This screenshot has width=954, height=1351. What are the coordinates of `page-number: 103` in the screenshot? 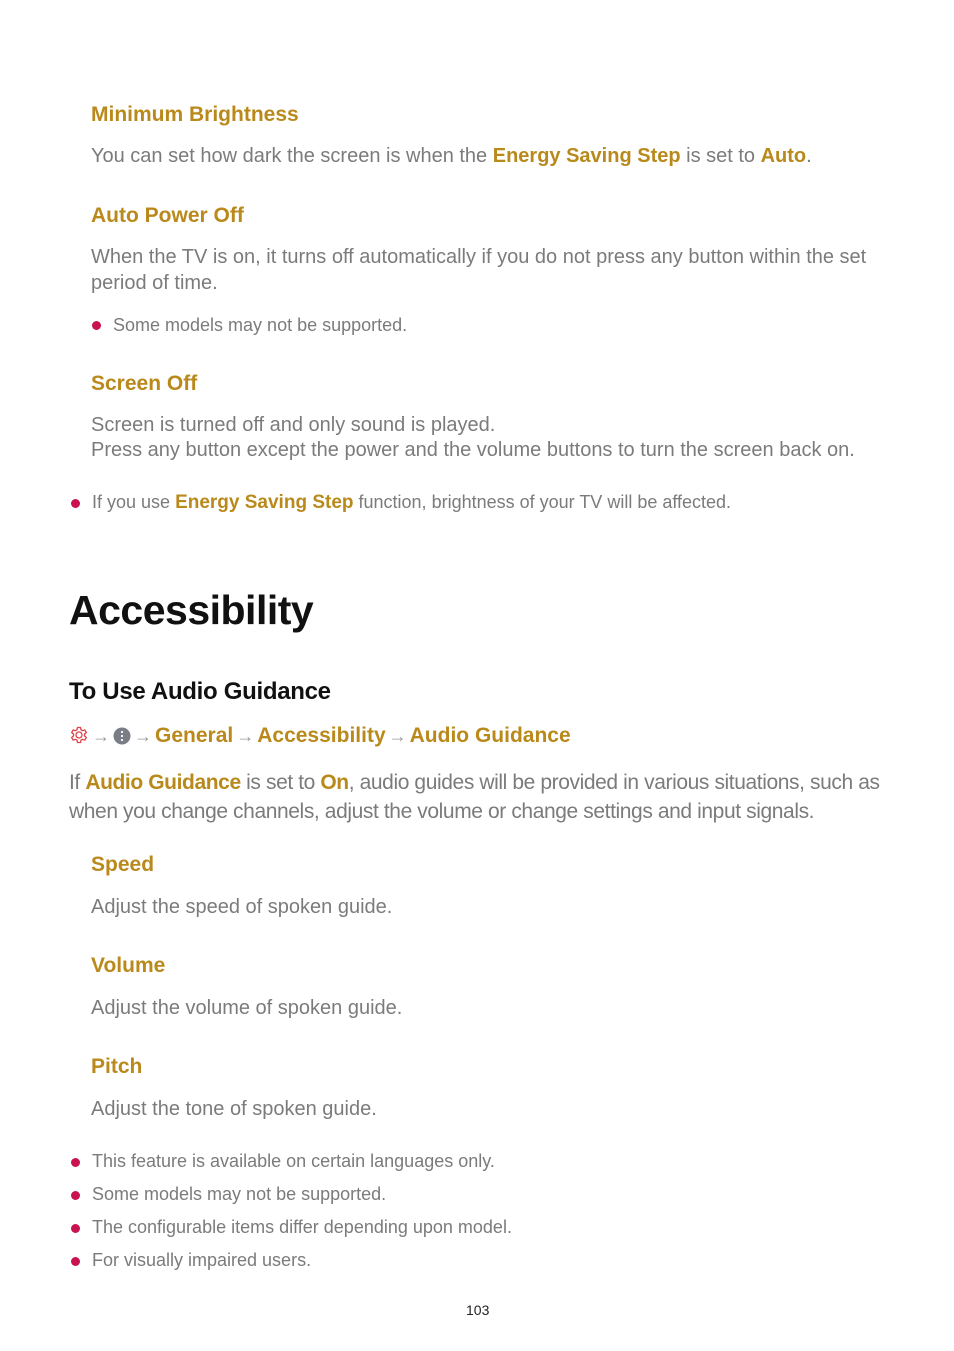 It's located at (478, 1310).